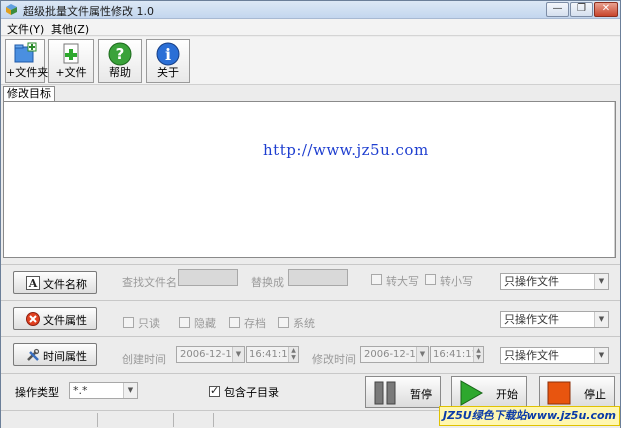 The image size is (621, 428). I want to click on help-icon: ?, so click(120, 54).